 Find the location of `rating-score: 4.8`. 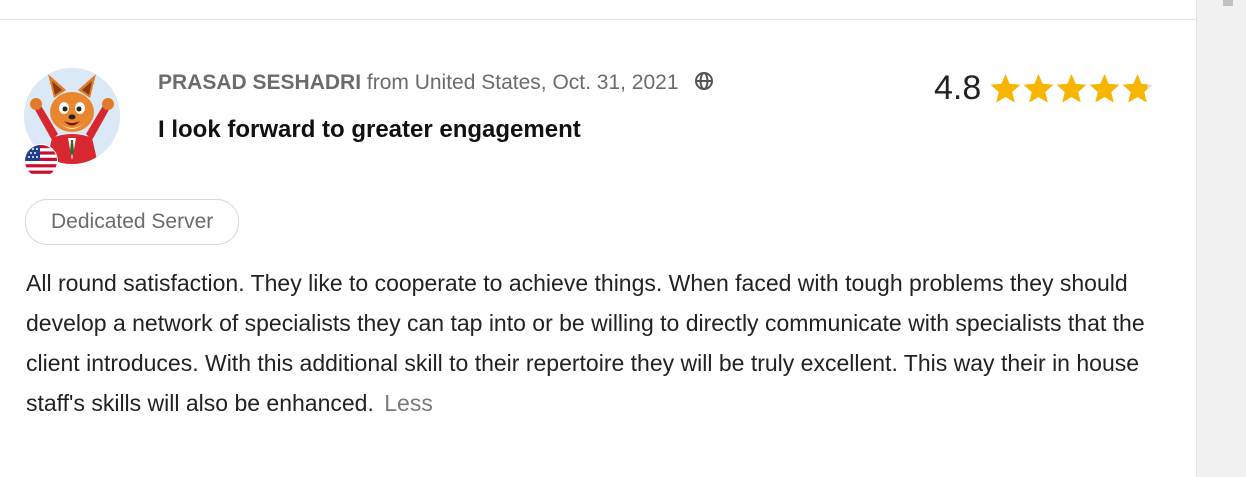

rating-score: 4.8 is located at coordinates (958, 88).